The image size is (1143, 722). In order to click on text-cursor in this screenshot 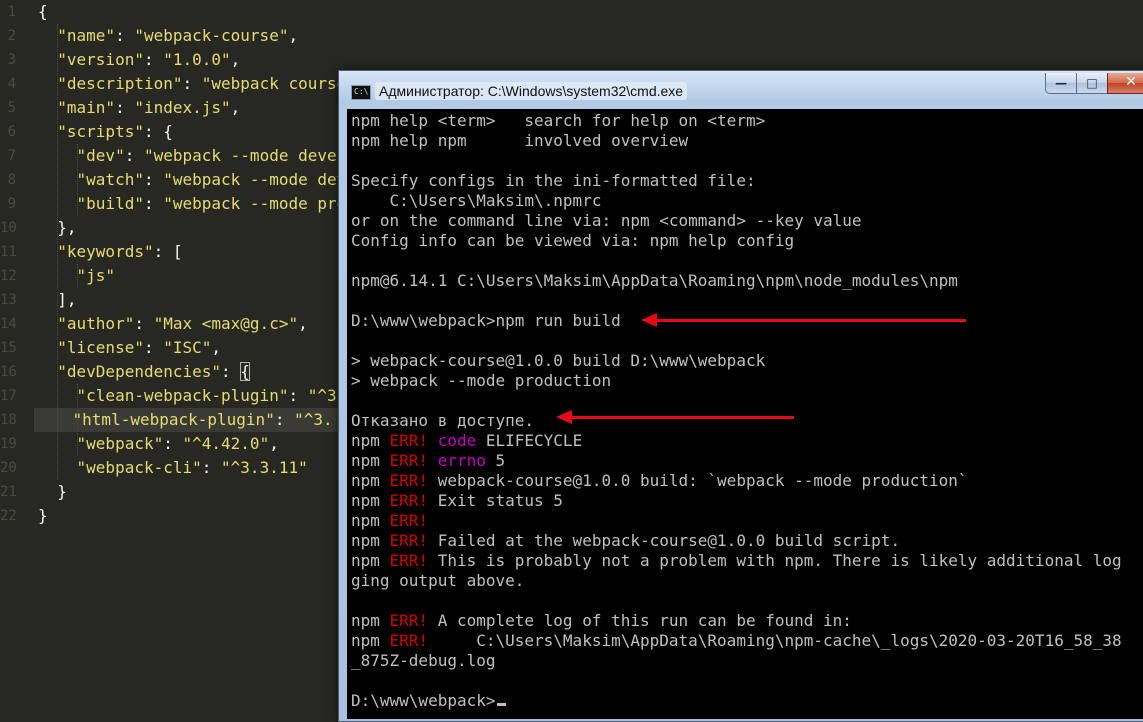, I will do `click(501, 704)`.